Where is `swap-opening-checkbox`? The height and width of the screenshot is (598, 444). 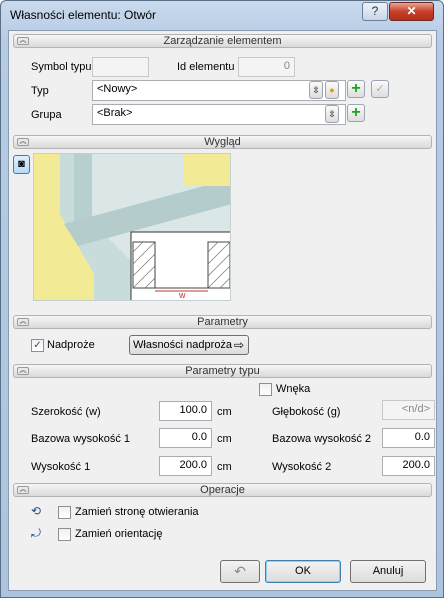
swap-opening-checkbox is located at coordinates (64, 512).